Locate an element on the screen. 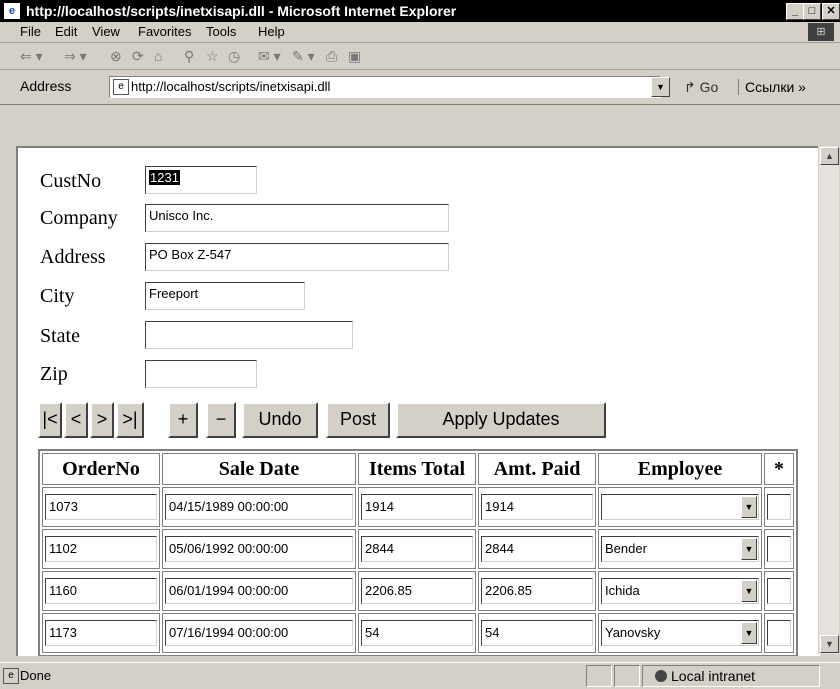 This screenshot has height=689, width=840. company-label: Company is located at coordinates (79, 218).